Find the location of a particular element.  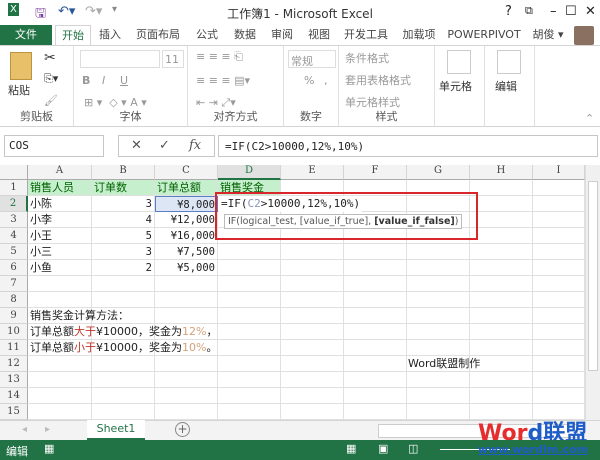

cell-B1: 订单数 is located at coordinates (123, 188).